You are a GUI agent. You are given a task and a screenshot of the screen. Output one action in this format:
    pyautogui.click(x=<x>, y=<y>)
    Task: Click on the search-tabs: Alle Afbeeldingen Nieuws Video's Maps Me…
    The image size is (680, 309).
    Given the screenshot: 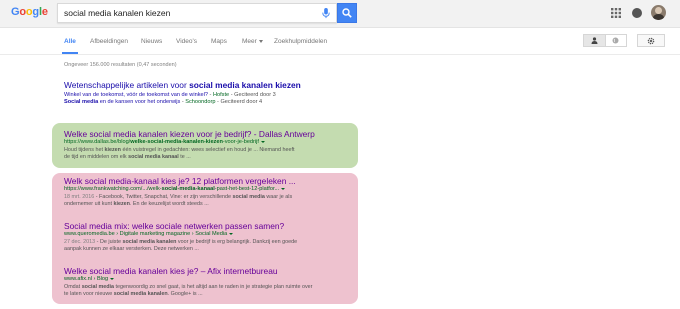 What is the action you would take?
    pyautogui.click(x=340, y=41)
    